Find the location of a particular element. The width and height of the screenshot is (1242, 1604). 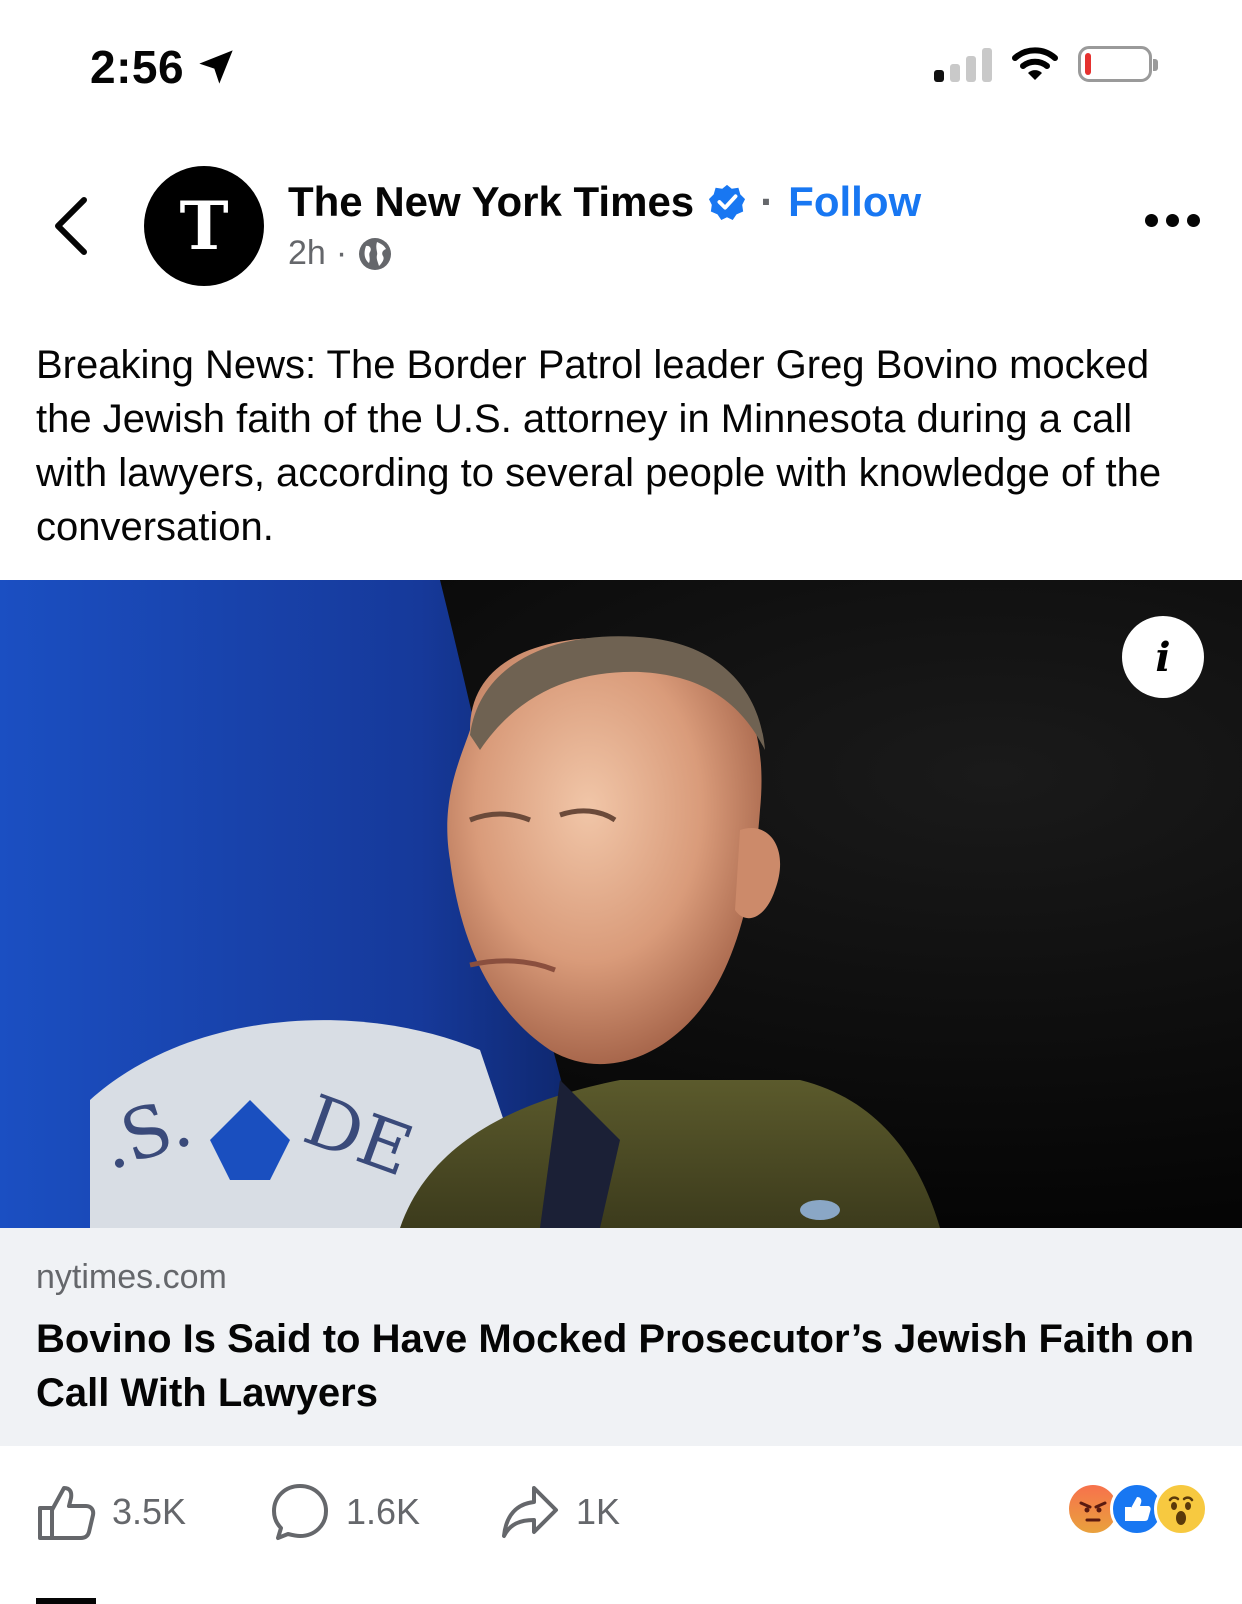

page-avatar: T is located at coordinates (204, 226).